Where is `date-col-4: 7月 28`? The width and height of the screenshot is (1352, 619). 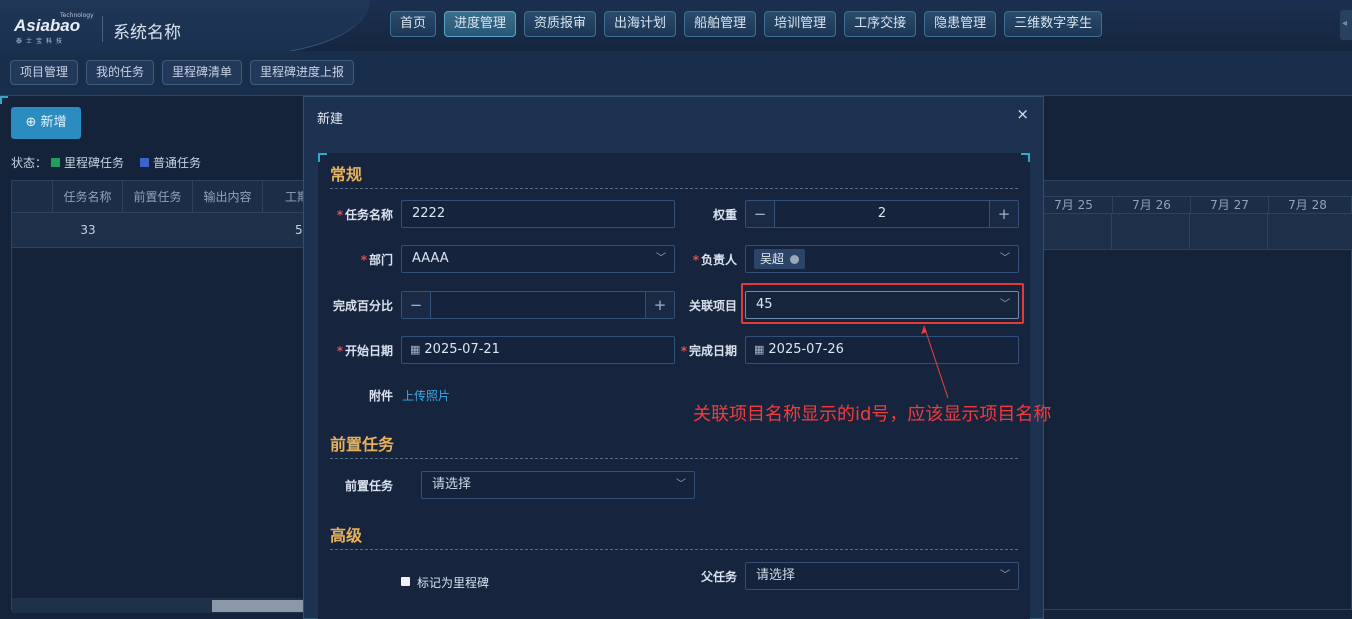
date-col-4: 7月 28 is located at coordinates (1307, 205).